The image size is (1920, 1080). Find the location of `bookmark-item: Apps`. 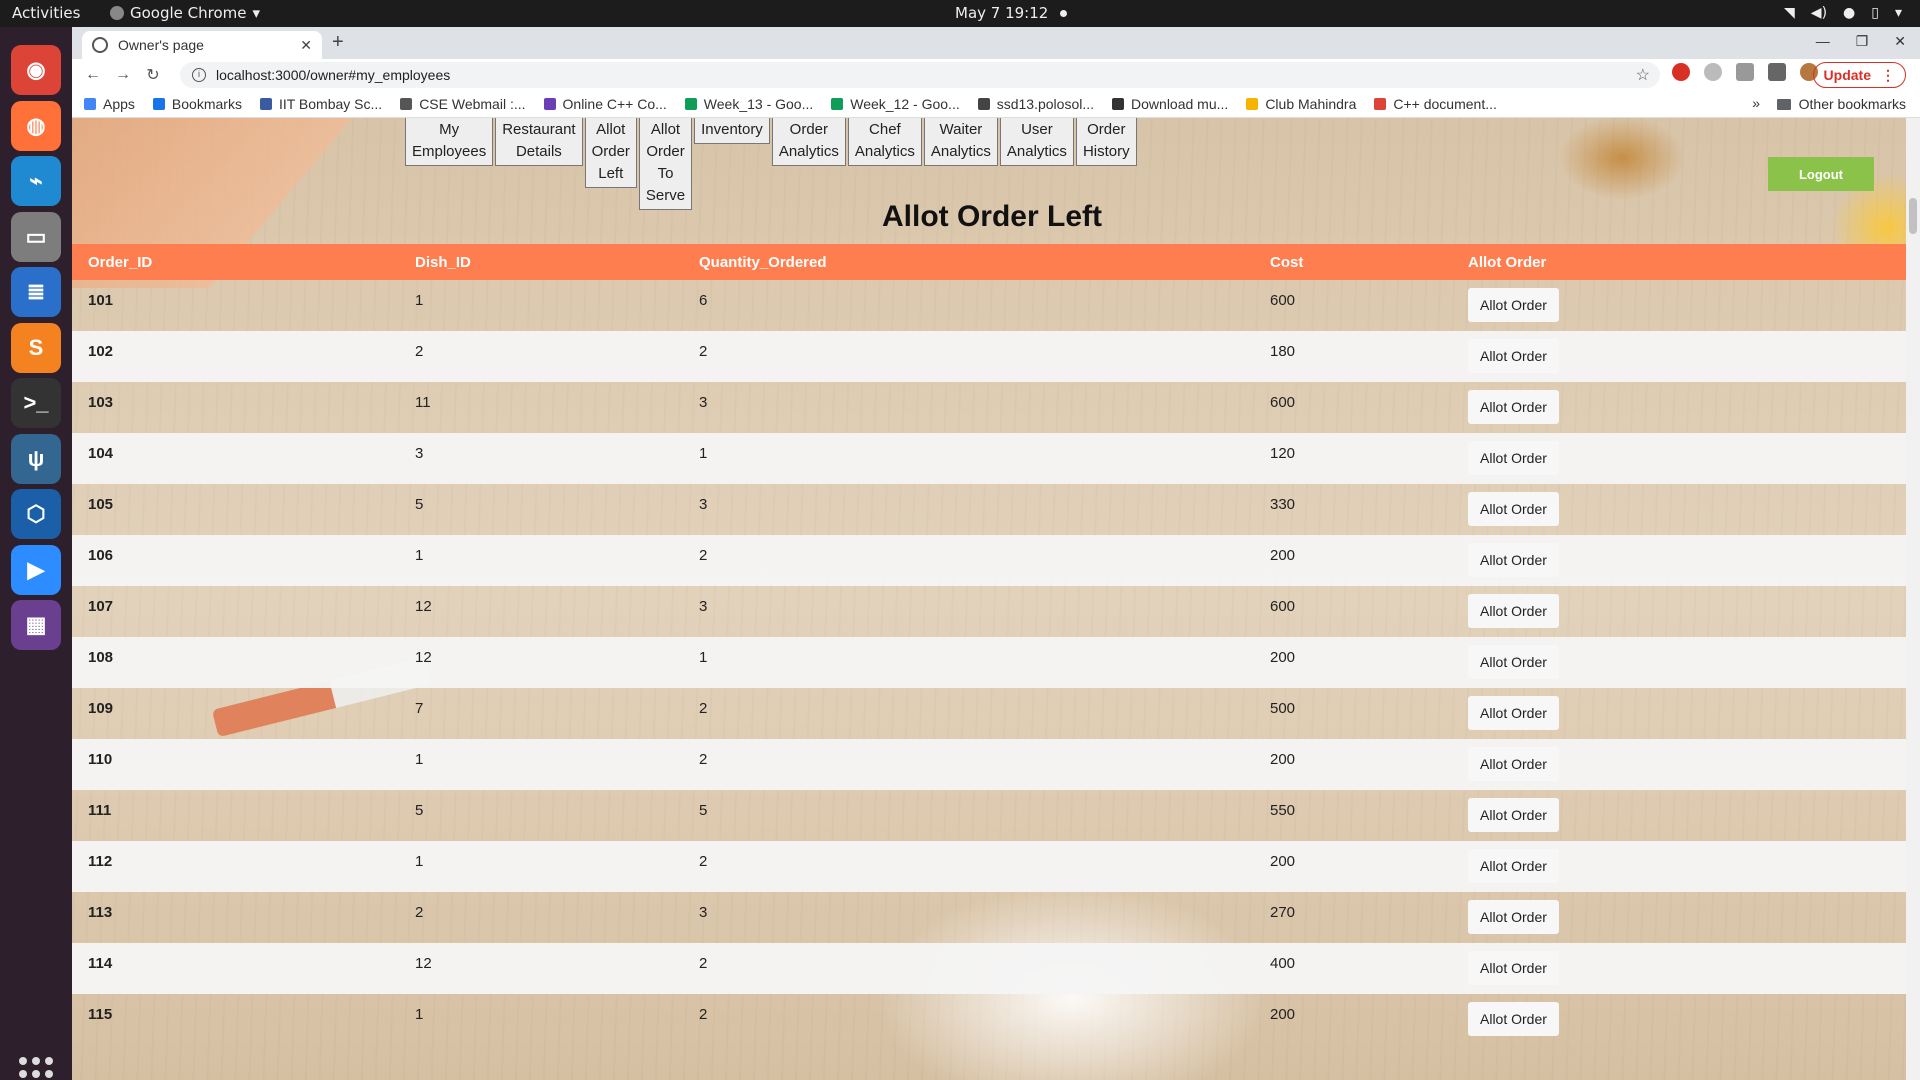

bookmark-item: Apps is located at coordinates (109, 104).